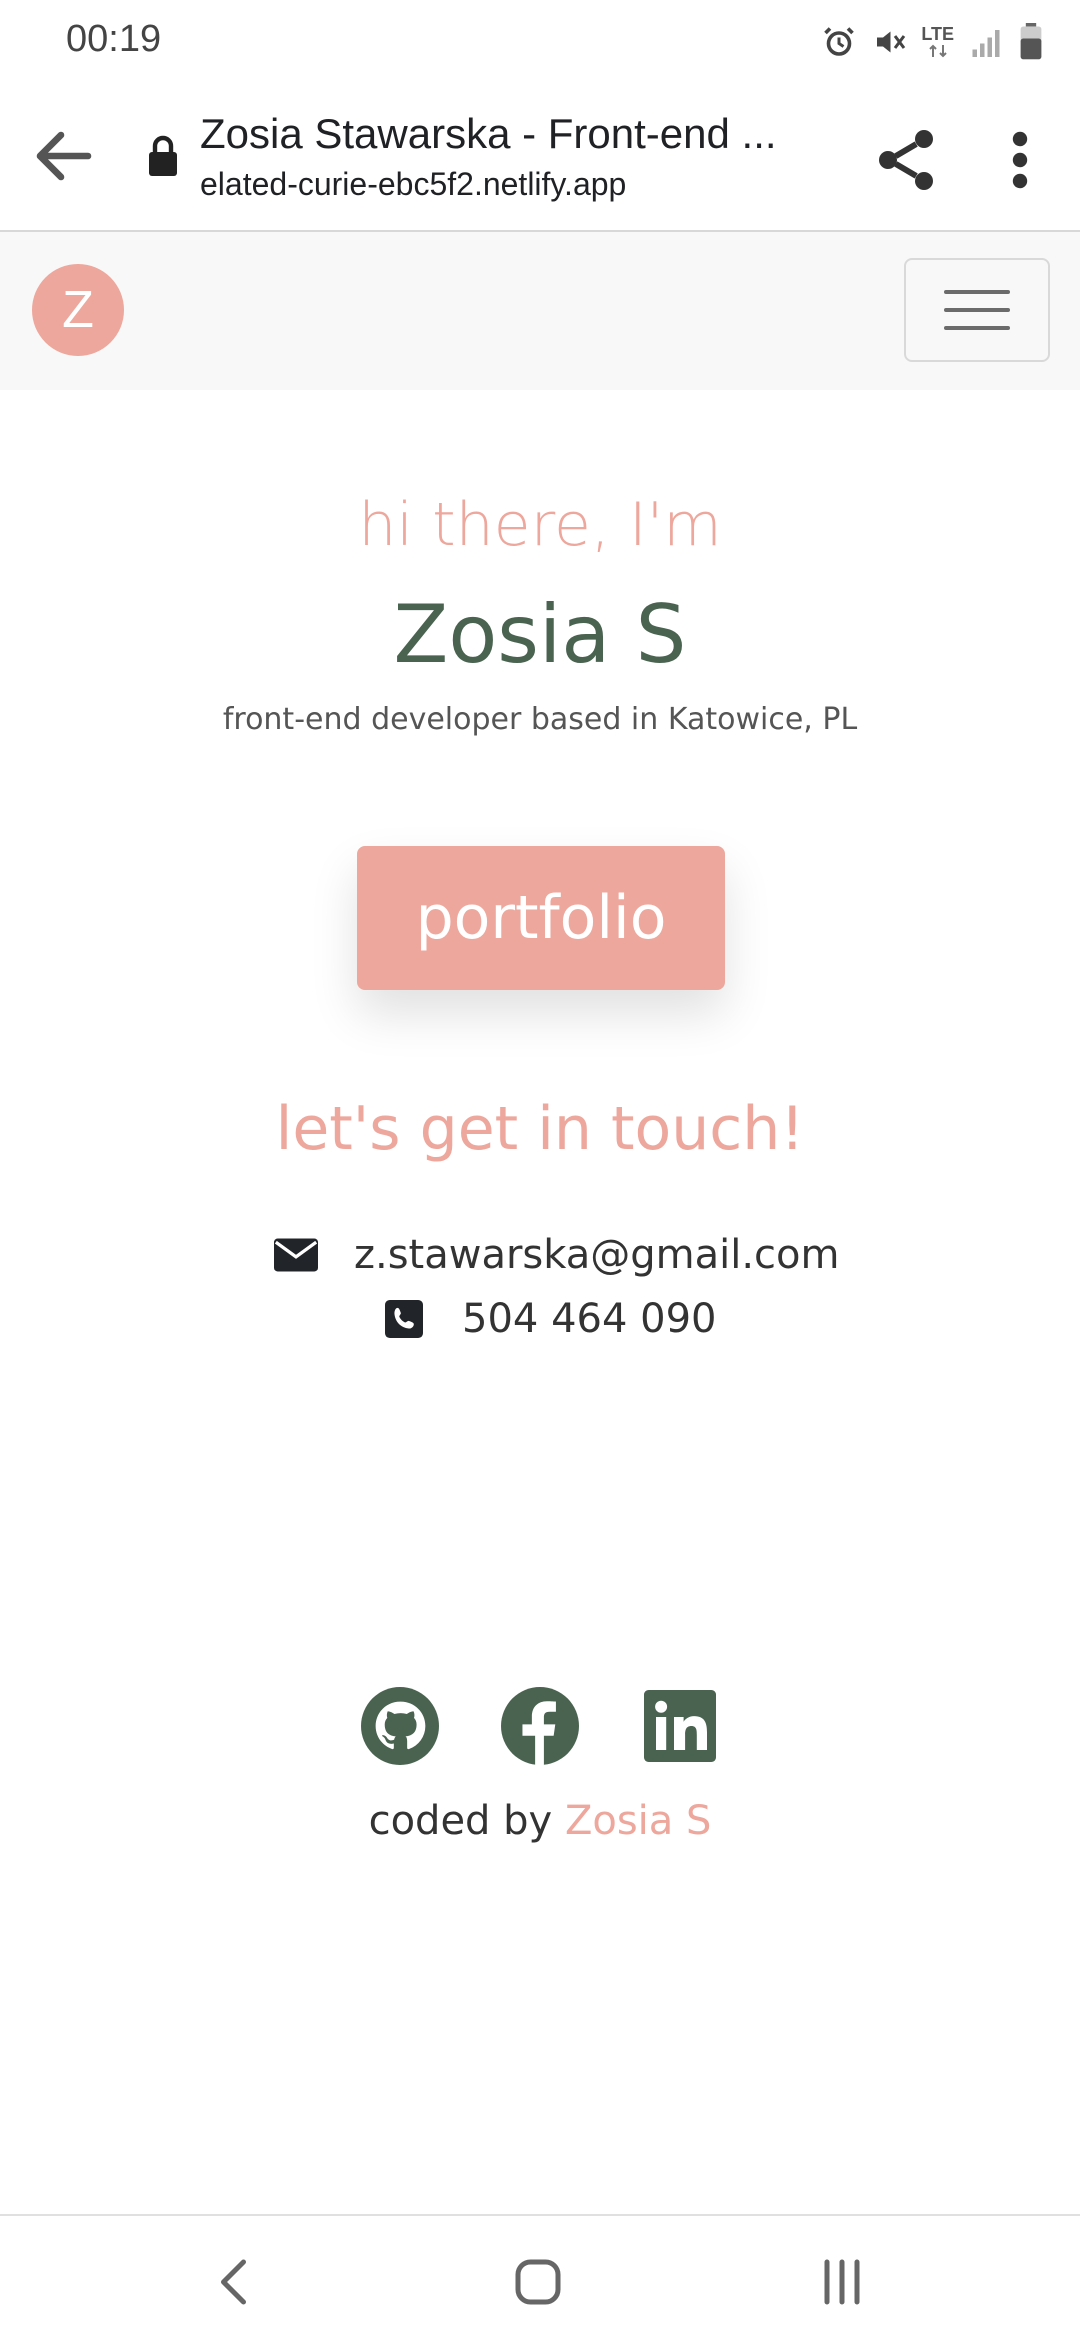 The image size is (1080, 2340). I want to click on system-nav-bar, so click(540, 2277).